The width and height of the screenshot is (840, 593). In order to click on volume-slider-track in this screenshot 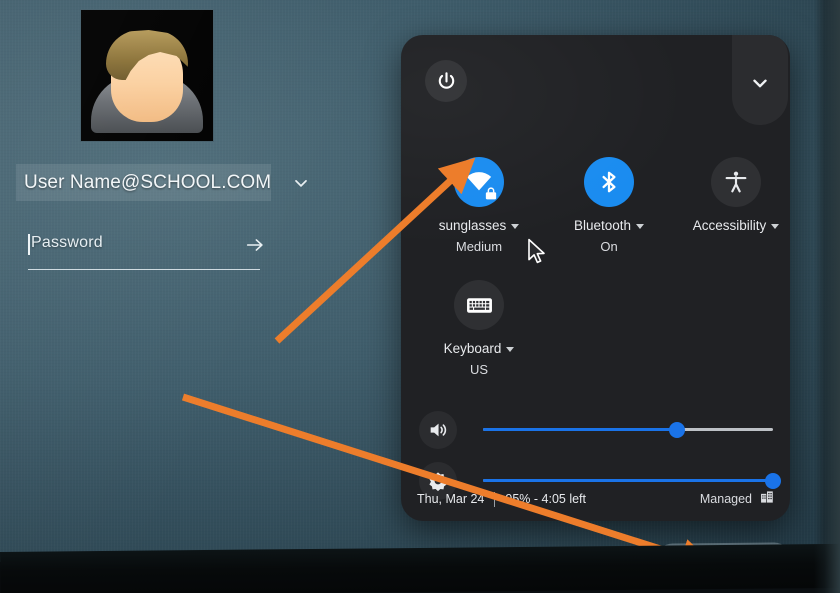, I will do `click(628, 429)`.